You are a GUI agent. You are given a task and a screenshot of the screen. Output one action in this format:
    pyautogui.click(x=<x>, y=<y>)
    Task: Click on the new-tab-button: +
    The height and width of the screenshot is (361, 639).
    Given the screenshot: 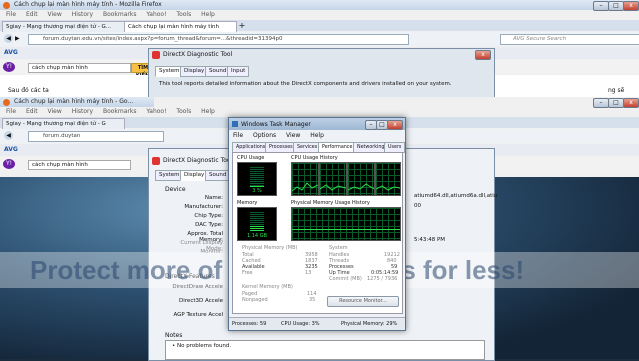 What is the action you would take?
    pyautogui.click(x=242, y=26)
    